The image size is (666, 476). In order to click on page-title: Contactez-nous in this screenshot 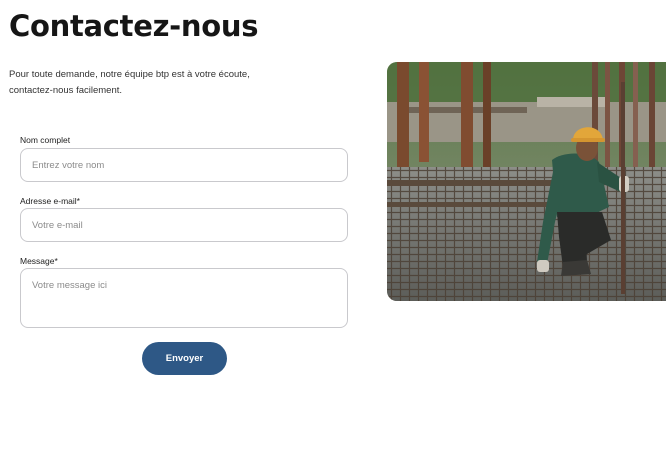, I will do `click(134, 26)`.